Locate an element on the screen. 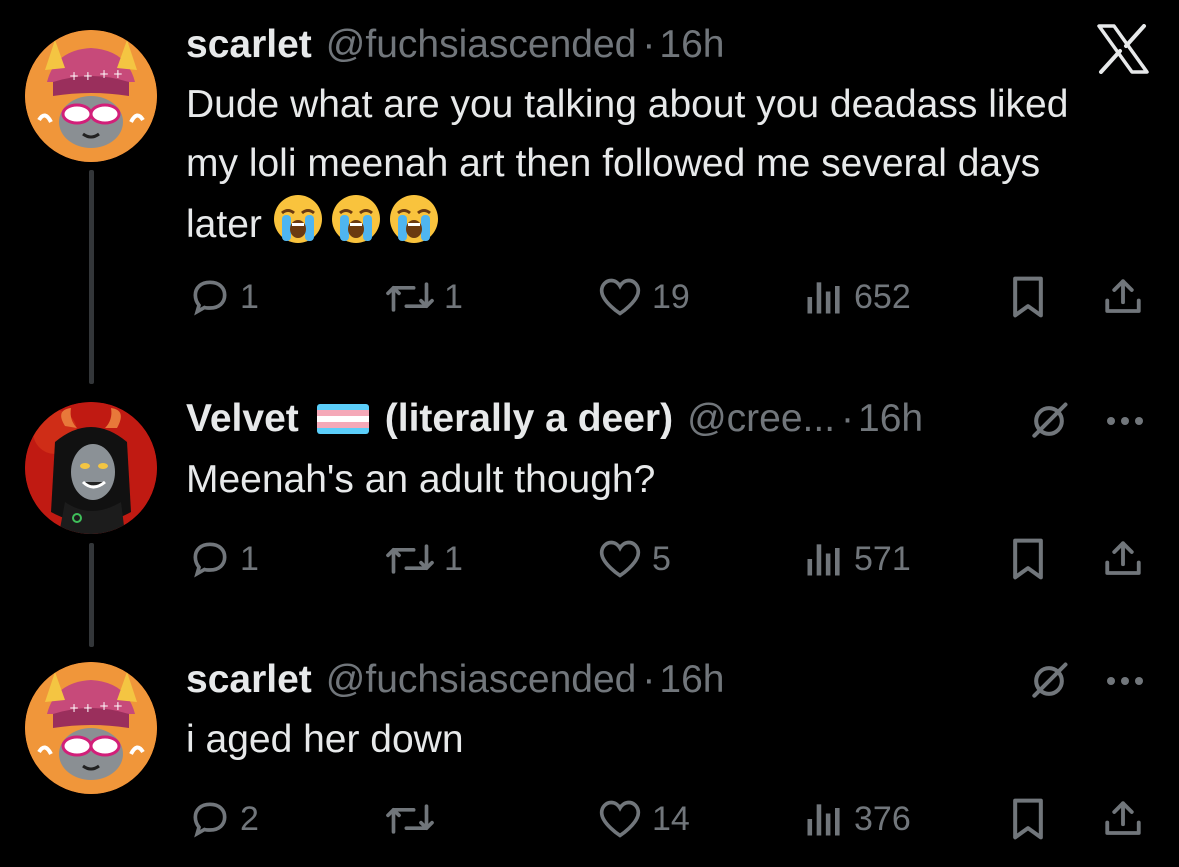 The height and width of the screenshot is (867, 1179). views-button: 376 is located at coordinates (856, 819).